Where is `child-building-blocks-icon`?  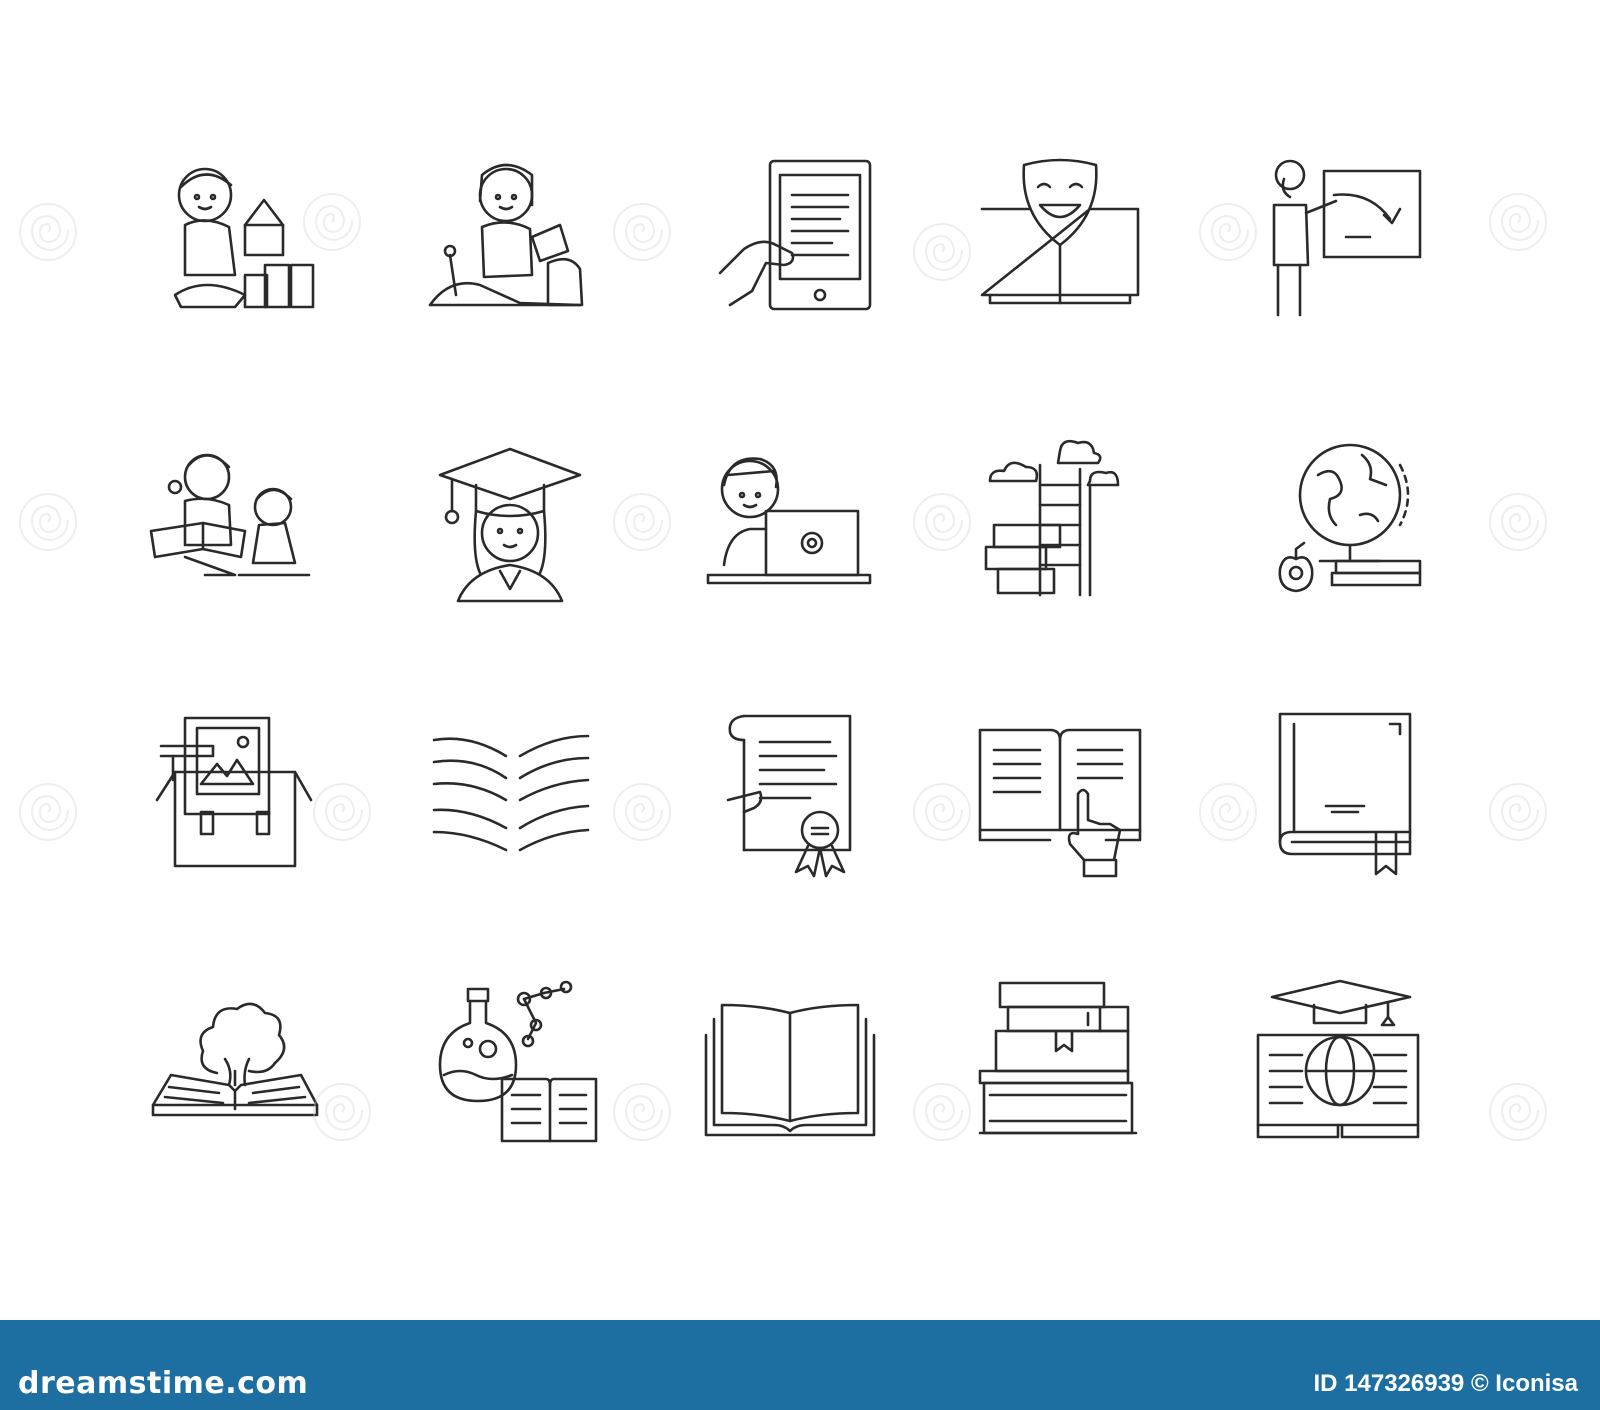 child-building-blocks-icon is located at coordinates (235, 235).